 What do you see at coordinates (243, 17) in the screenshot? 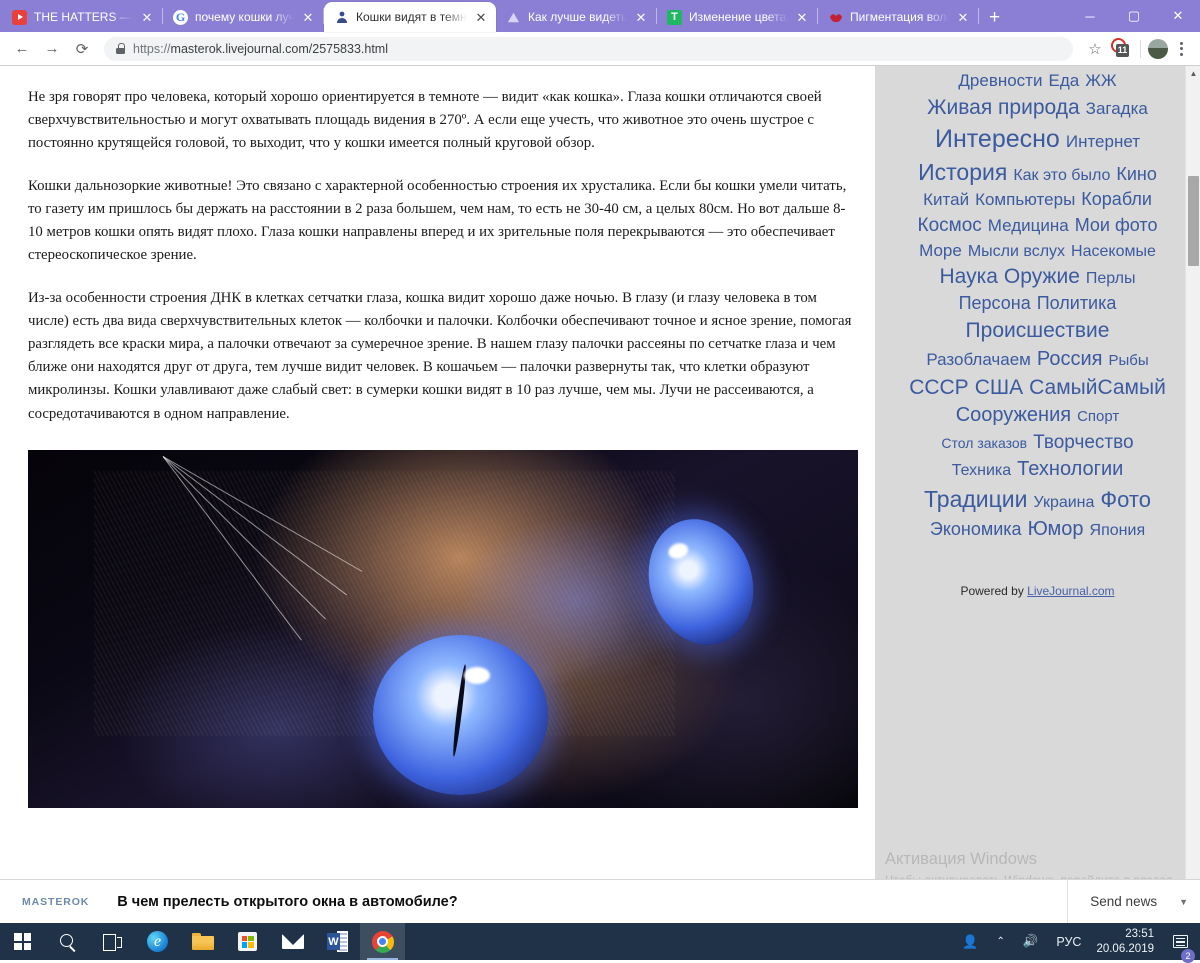
I see `browser-tab-1: G почему кошки луч ✕` at bounding box center [243, 17].